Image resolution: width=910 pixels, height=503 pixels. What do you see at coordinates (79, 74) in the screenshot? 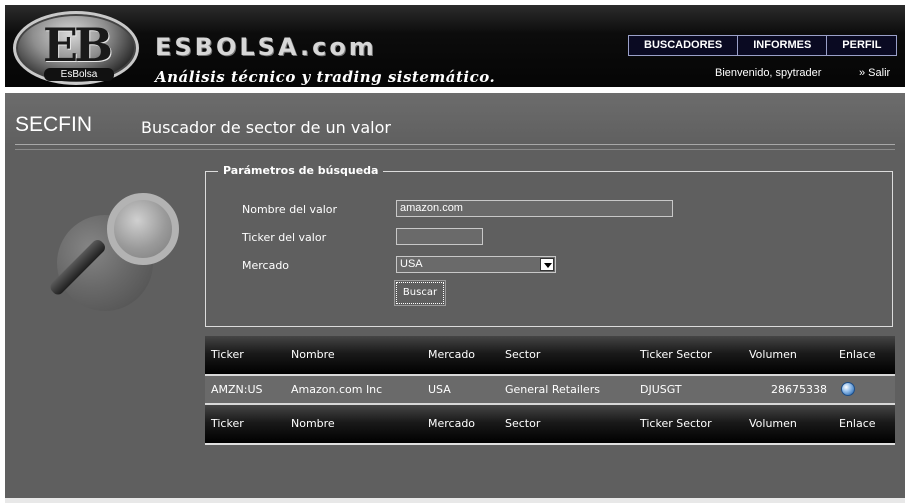
I see `logo-subtitle: EsBolsa` at bounding box center [79, 74].